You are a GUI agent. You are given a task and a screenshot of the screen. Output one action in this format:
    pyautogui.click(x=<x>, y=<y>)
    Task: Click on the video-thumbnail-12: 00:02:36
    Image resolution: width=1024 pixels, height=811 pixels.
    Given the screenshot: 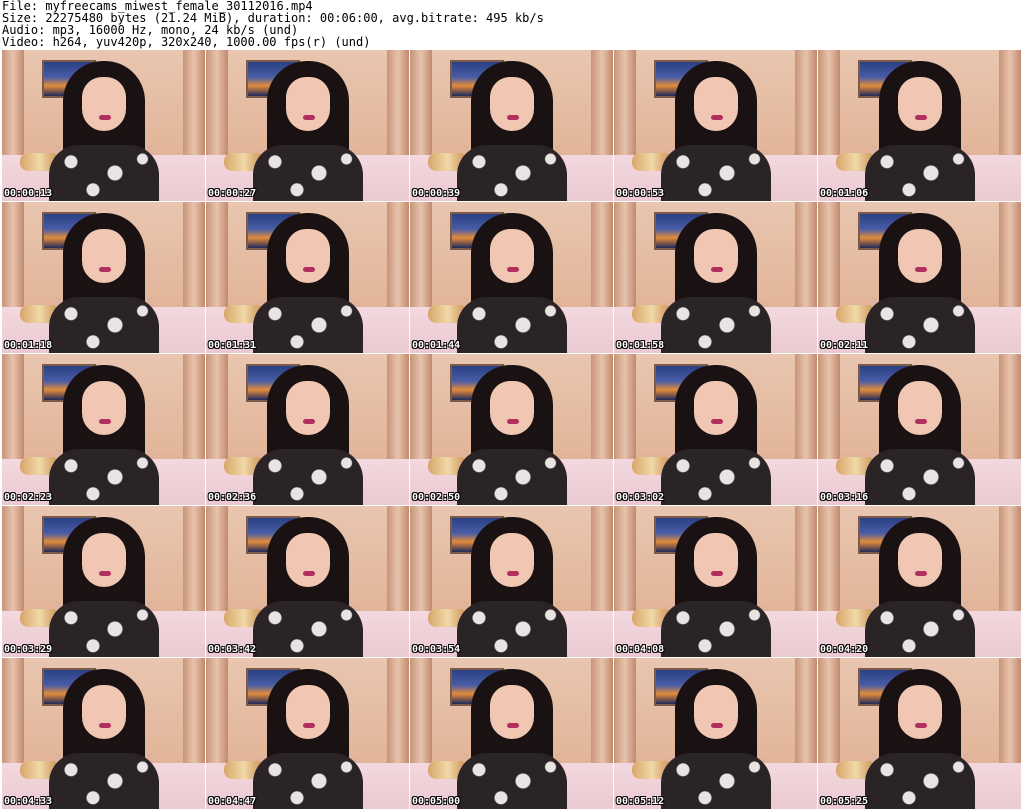 What is the action you would take?
    pyautogui.click(x=307, y=429)
    